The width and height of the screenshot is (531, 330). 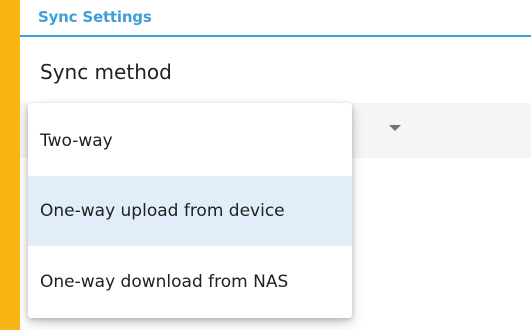 What do you see at coordinates (164, 282) in the screenshot?
I see `menu-item-label: One-way download from NAS` at bounding box center [164, 282].